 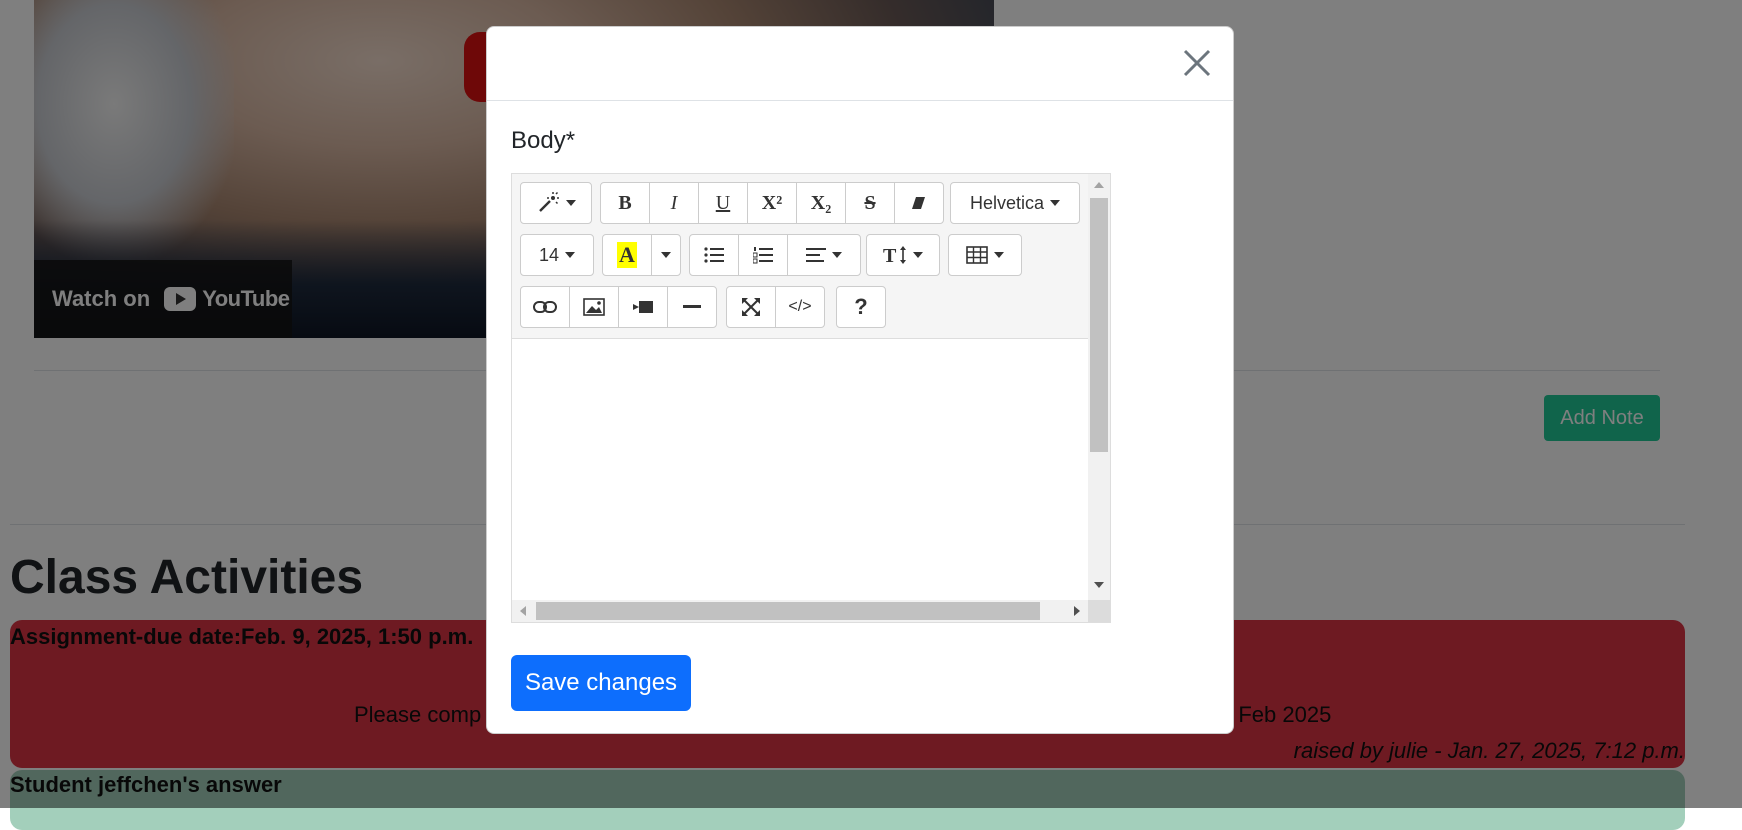 I want to click on paragraph-group, so click(x=775, y=255).